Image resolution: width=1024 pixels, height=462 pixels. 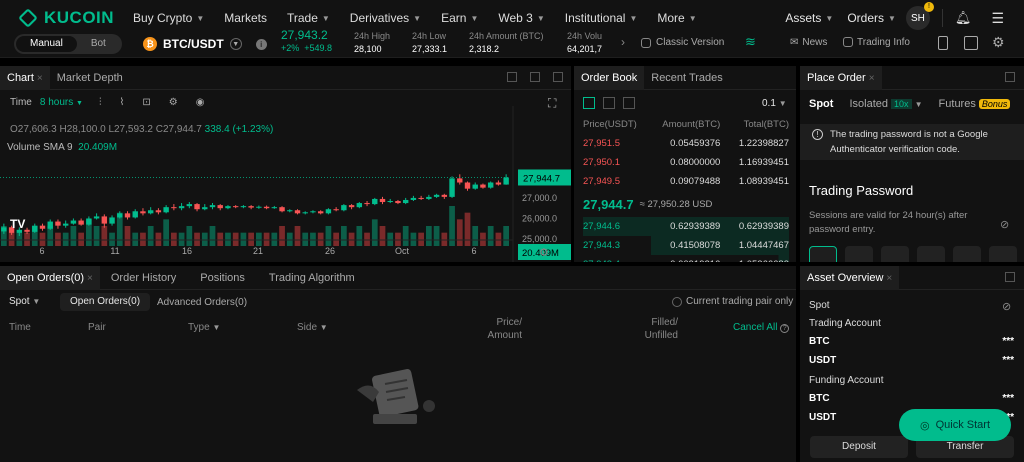 I want to click on kucoin-logo: KUCOIN, so click(x=73, y=18).